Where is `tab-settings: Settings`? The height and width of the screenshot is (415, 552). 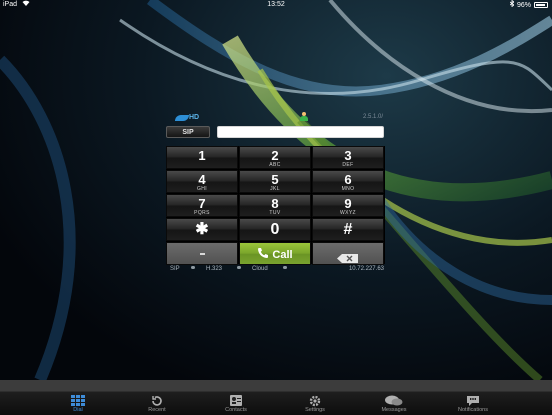 tab-settings: Settings is located at coordinates (315, 404).